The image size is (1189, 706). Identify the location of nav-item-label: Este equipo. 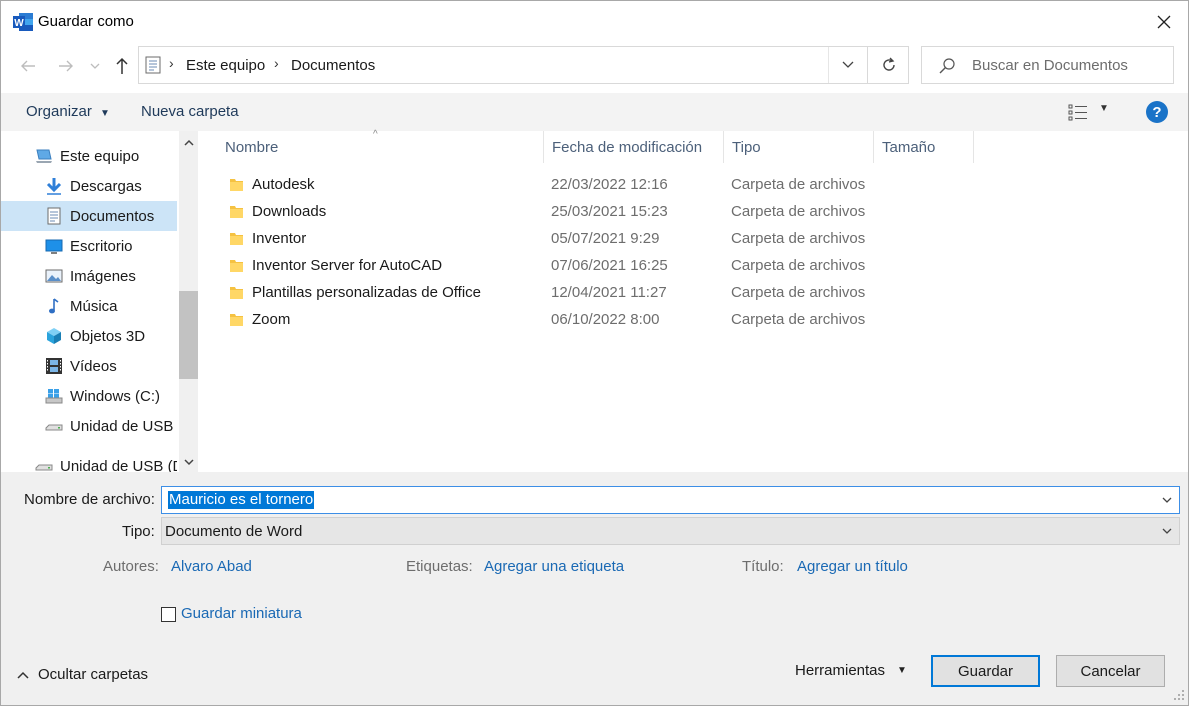
(100, 156).